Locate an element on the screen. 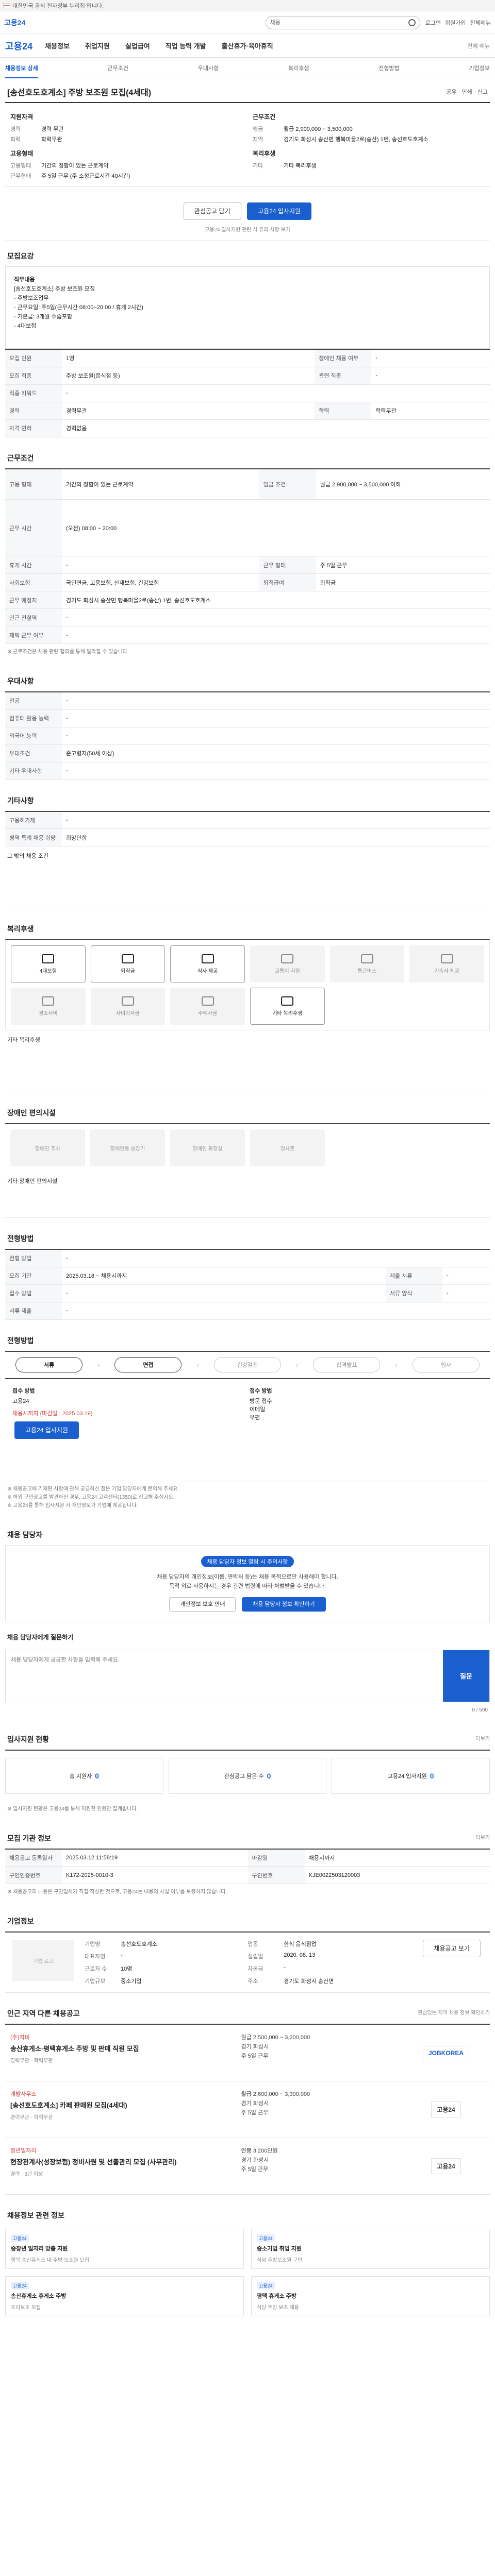 The image size is (495, 2576). table-key: 사회보험 is located at coordinates (33, 582).